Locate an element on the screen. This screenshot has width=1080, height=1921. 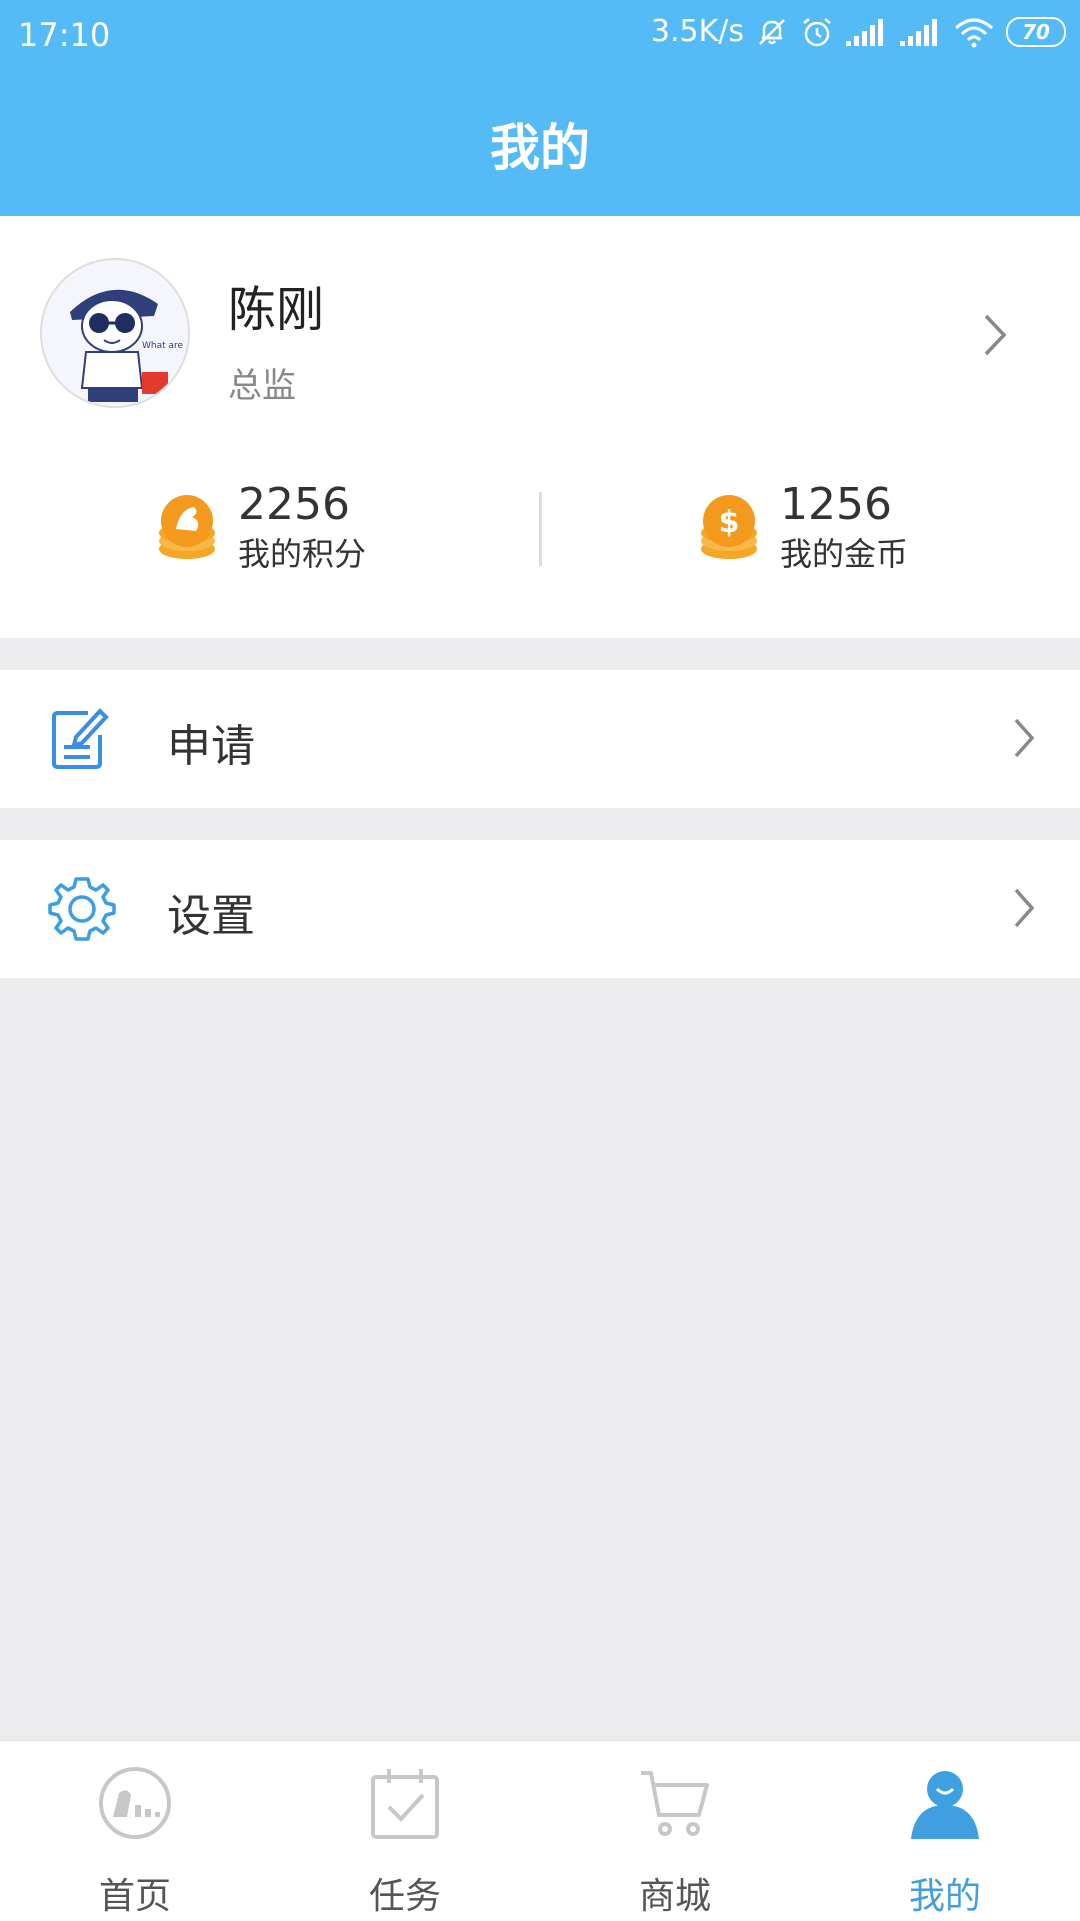
battery-level: 70 is located at coordinates (1036, 31).